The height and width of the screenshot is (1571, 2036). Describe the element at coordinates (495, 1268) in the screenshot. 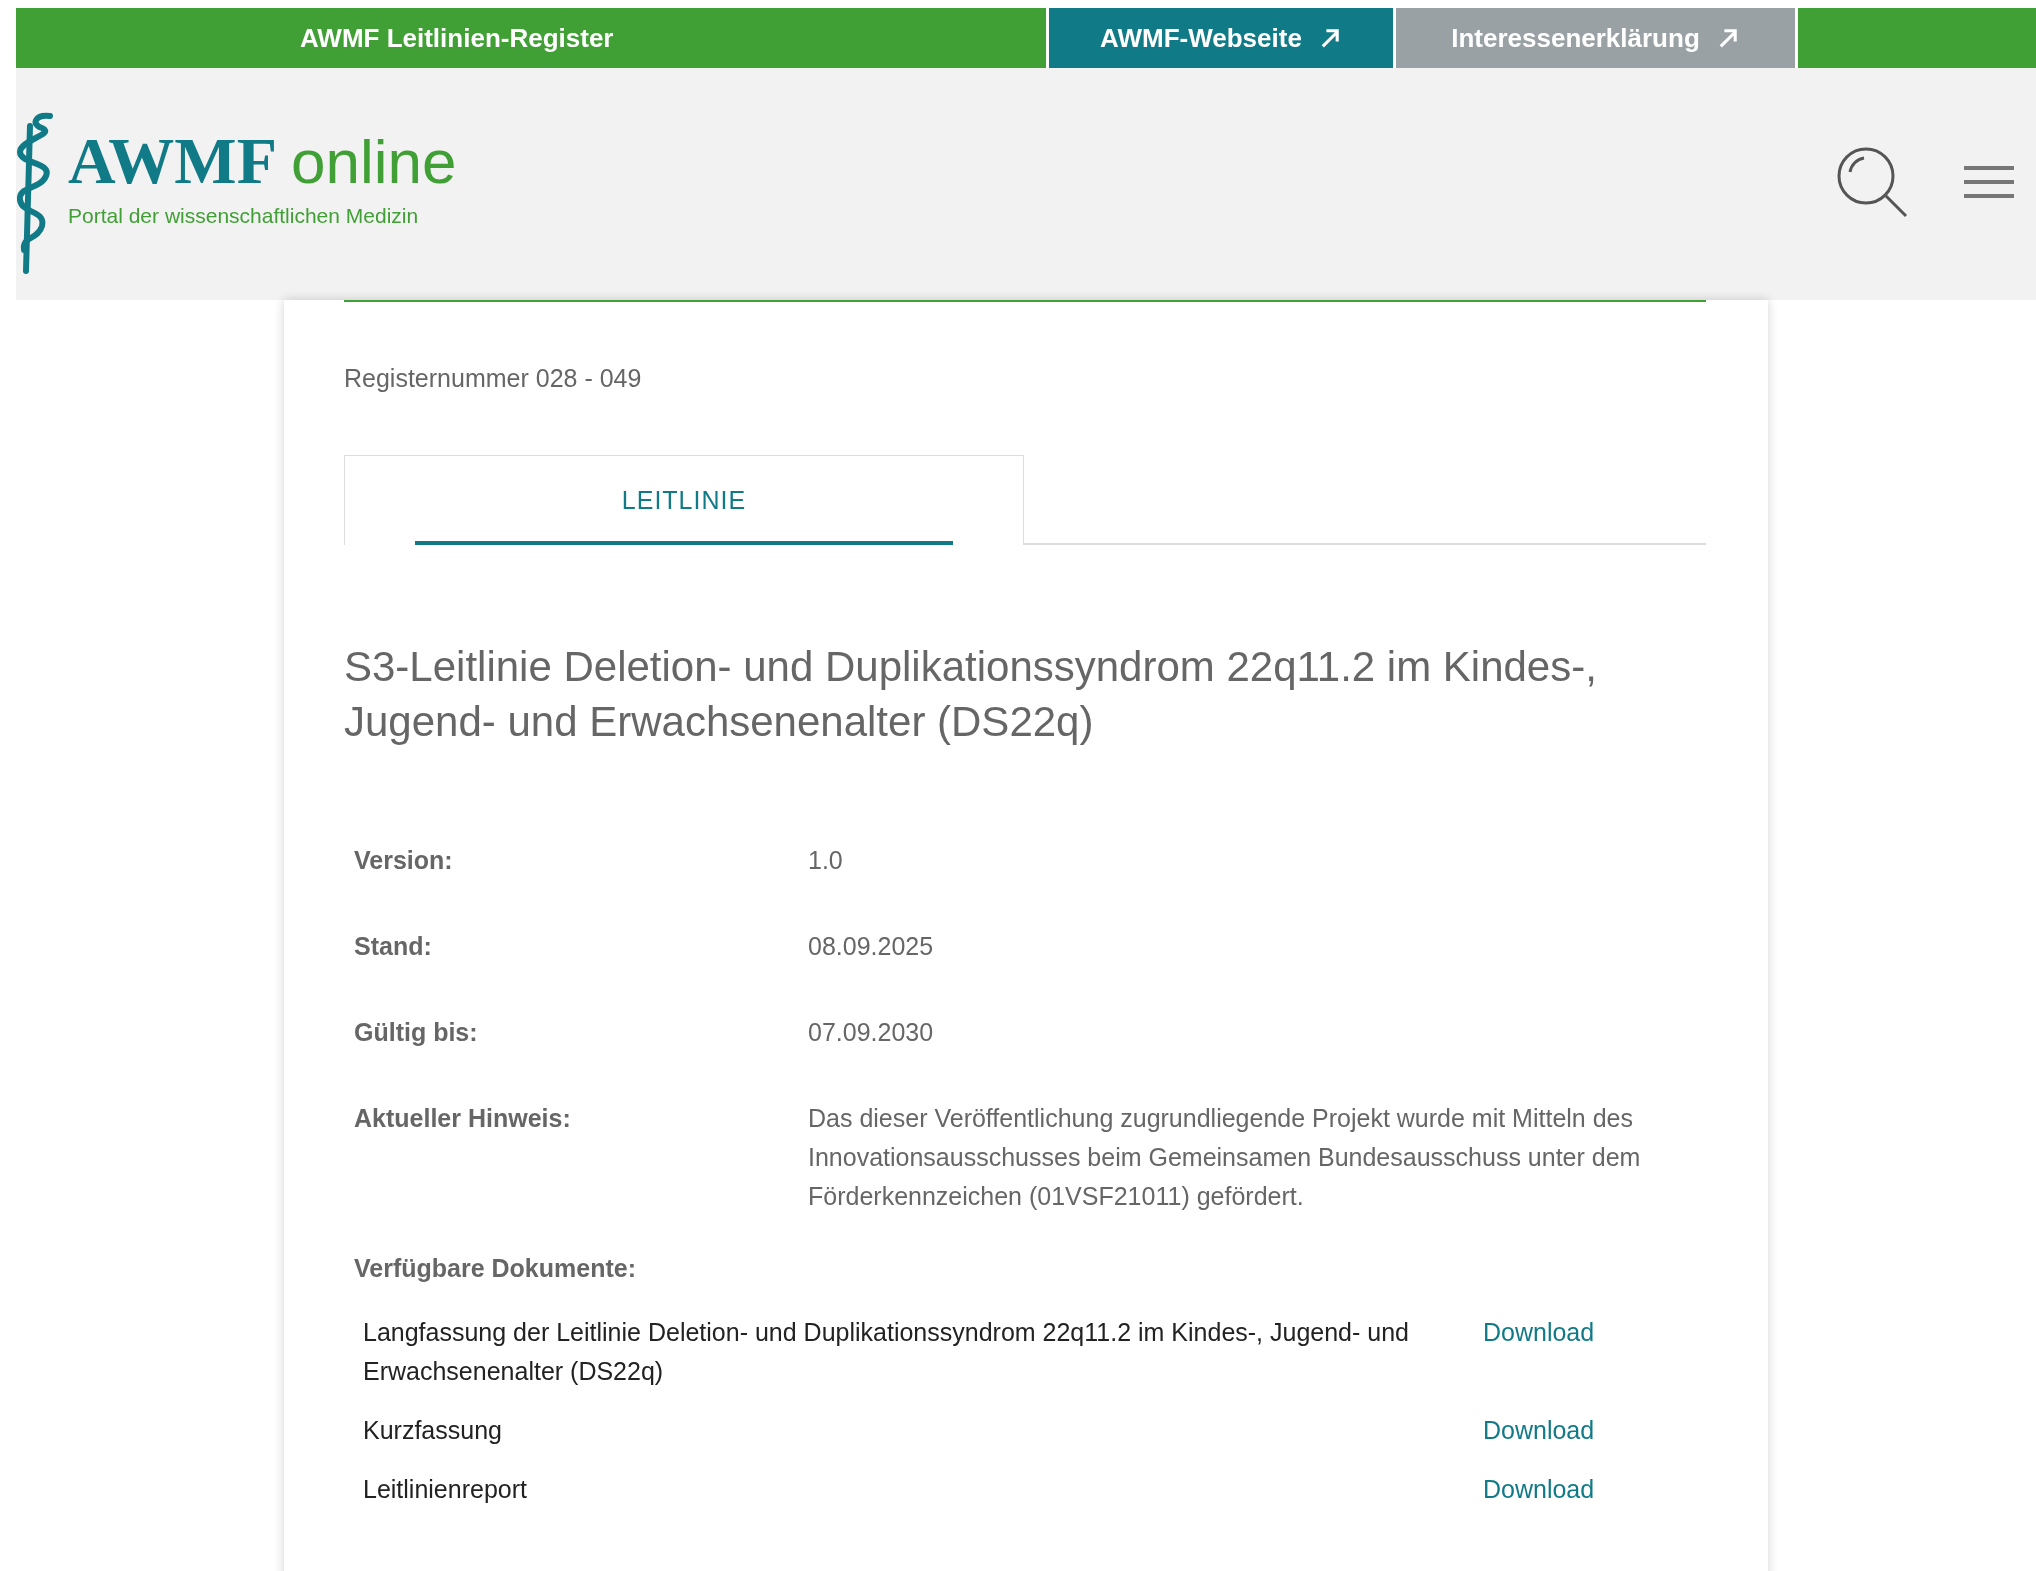

I see `documents-heading: Verfügbare Dokumente:` at that location.